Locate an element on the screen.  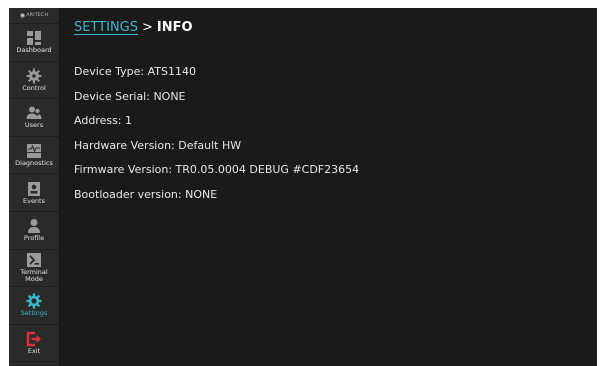
events-icon is located at coordinates (34, 188).